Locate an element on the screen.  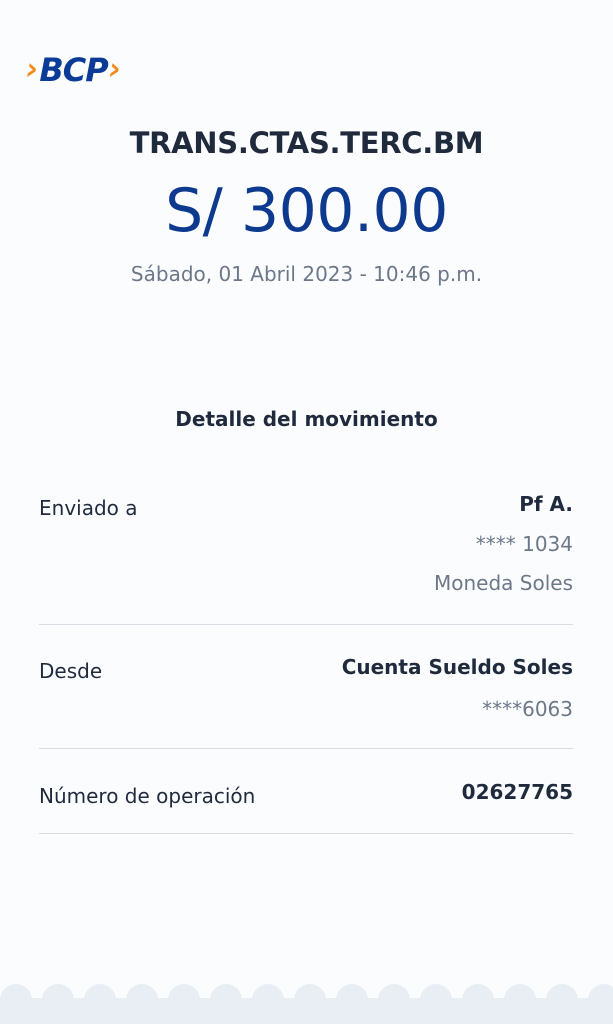
from-values: Cuenta Sueldo Soles ****6063 is located at coordinates (457, 688).